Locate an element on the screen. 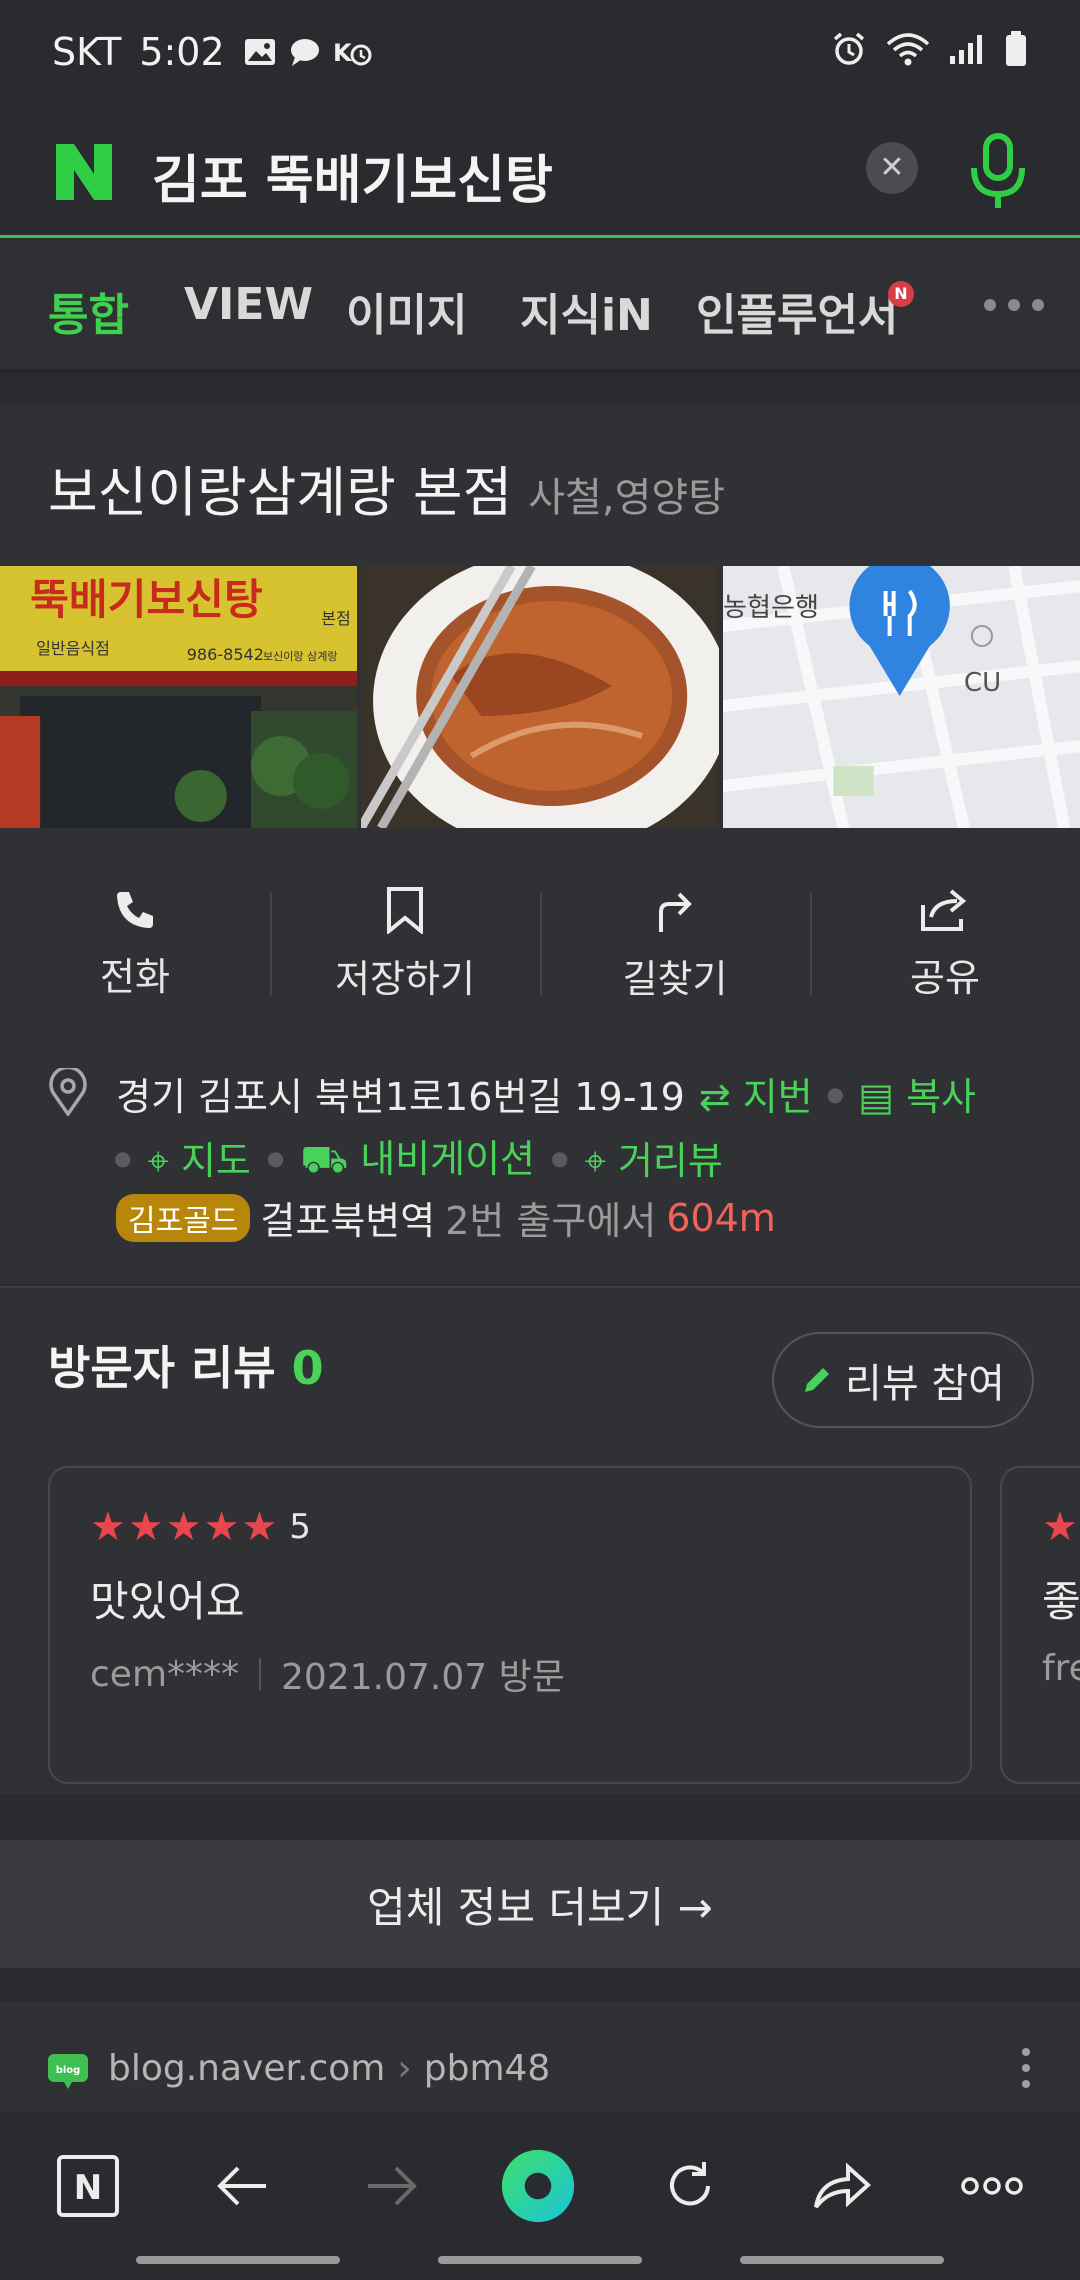 This screenshot has height=2280, width=1080. storefront-photo: 뚝배기보신탕 일반음식점 986-8542 보신이랑 삼계랑 본점 is located at coordinates (179, 697).